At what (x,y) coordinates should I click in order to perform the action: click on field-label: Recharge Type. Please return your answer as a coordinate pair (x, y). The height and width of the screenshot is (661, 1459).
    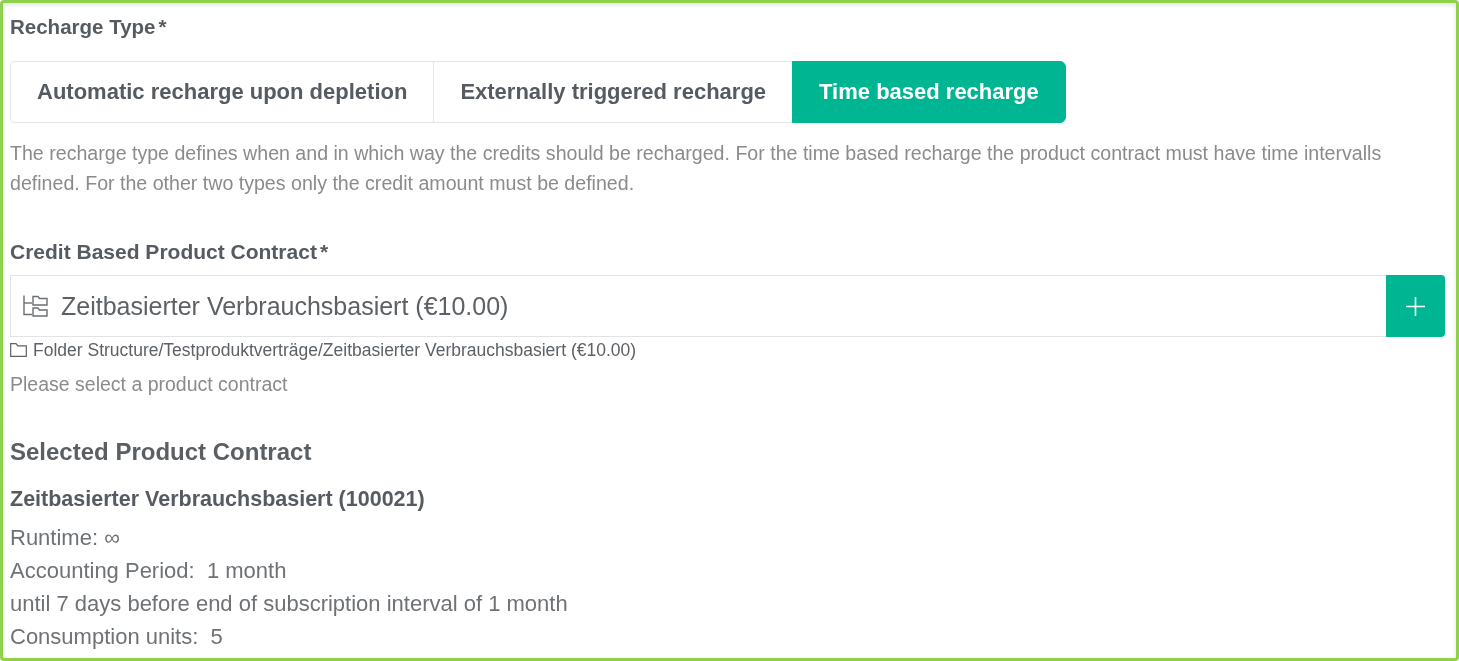
    Looking at the image, I should click on (83, 27).